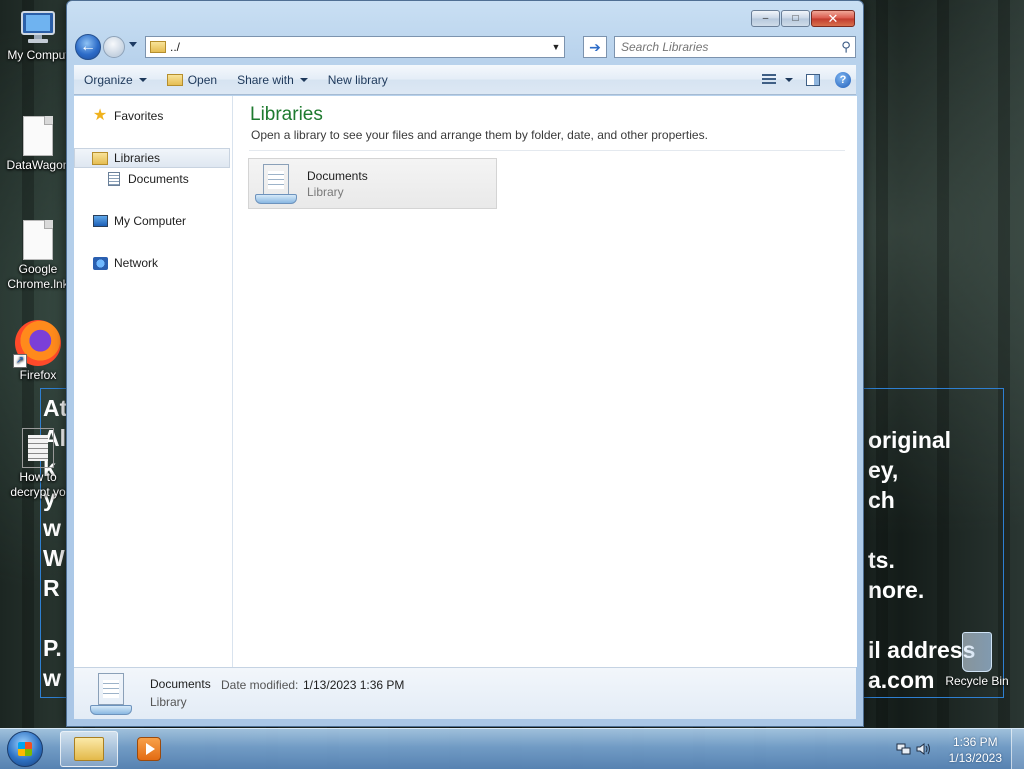 The image size is (1024, 769). I want to click on change-view-button, so click(769, 80).